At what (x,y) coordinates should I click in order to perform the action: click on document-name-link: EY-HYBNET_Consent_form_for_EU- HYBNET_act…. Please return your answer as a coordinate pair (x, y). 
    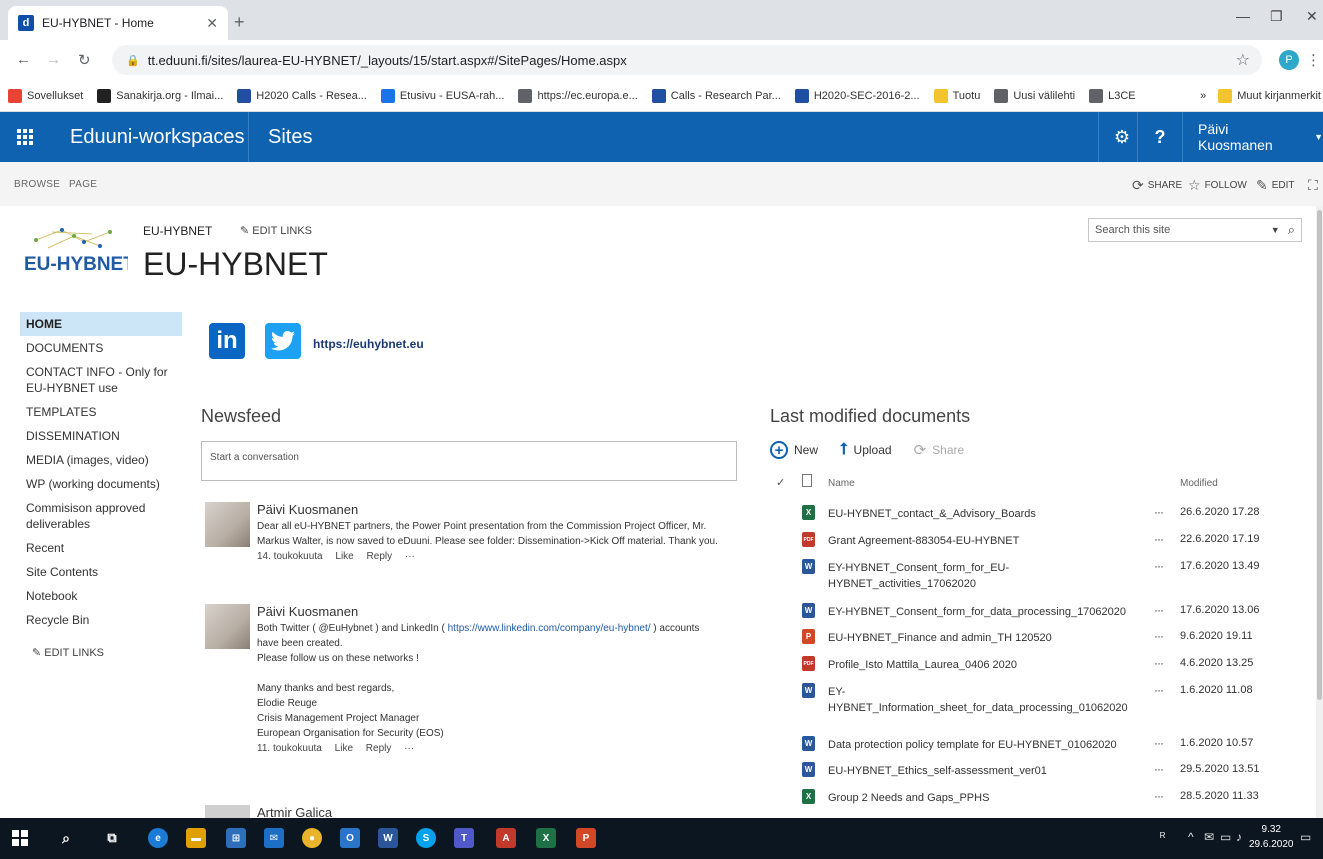
    Looking at the image, I should click on (988, 576).